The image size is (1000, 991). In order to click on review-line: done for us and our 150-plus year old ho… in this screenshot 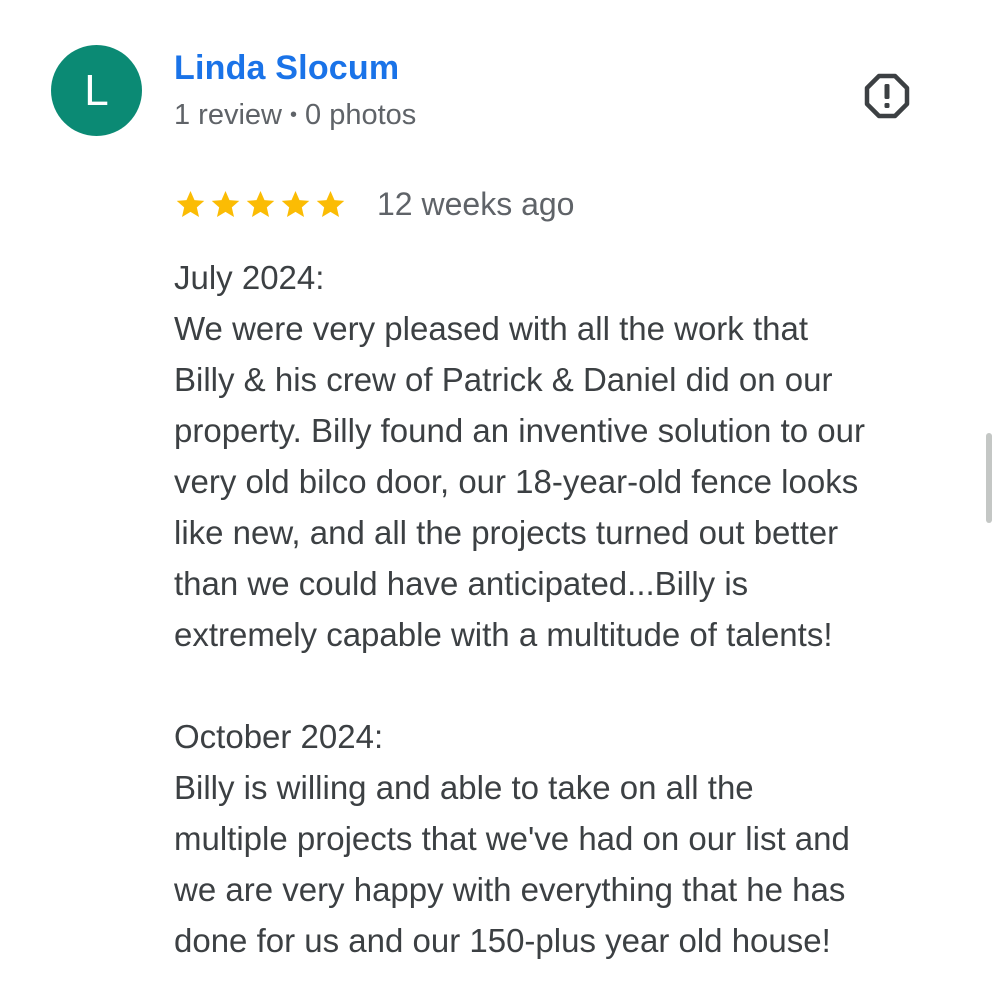, I will do `click(502, 940)`.